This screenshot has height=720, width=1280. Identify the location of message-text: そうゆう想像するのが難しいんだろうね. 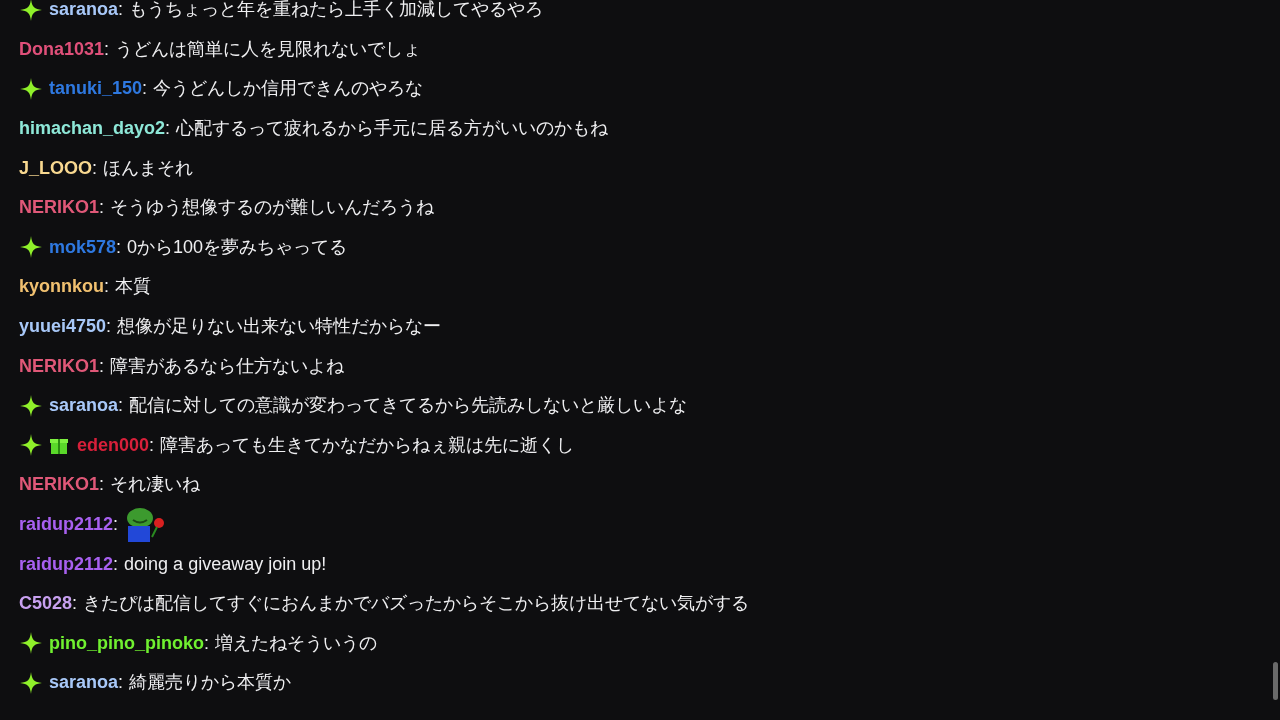
(272, 208).